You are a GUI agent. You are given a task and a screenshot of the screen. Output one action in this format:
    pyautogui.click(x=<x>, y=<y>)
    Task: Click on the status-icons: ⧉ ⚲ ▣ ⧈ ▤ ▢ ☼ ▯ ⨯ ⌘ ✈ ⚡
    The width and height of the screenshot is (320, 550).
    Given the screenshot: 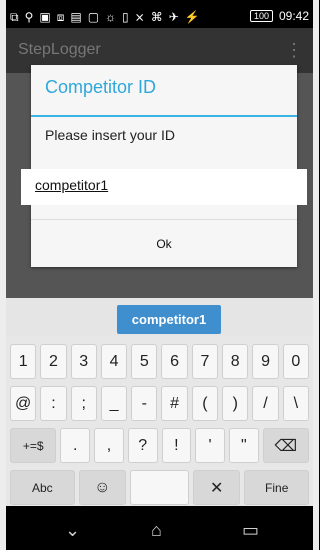 What is the action you would take?
    pyautogui.click(x=105, y=17)
    